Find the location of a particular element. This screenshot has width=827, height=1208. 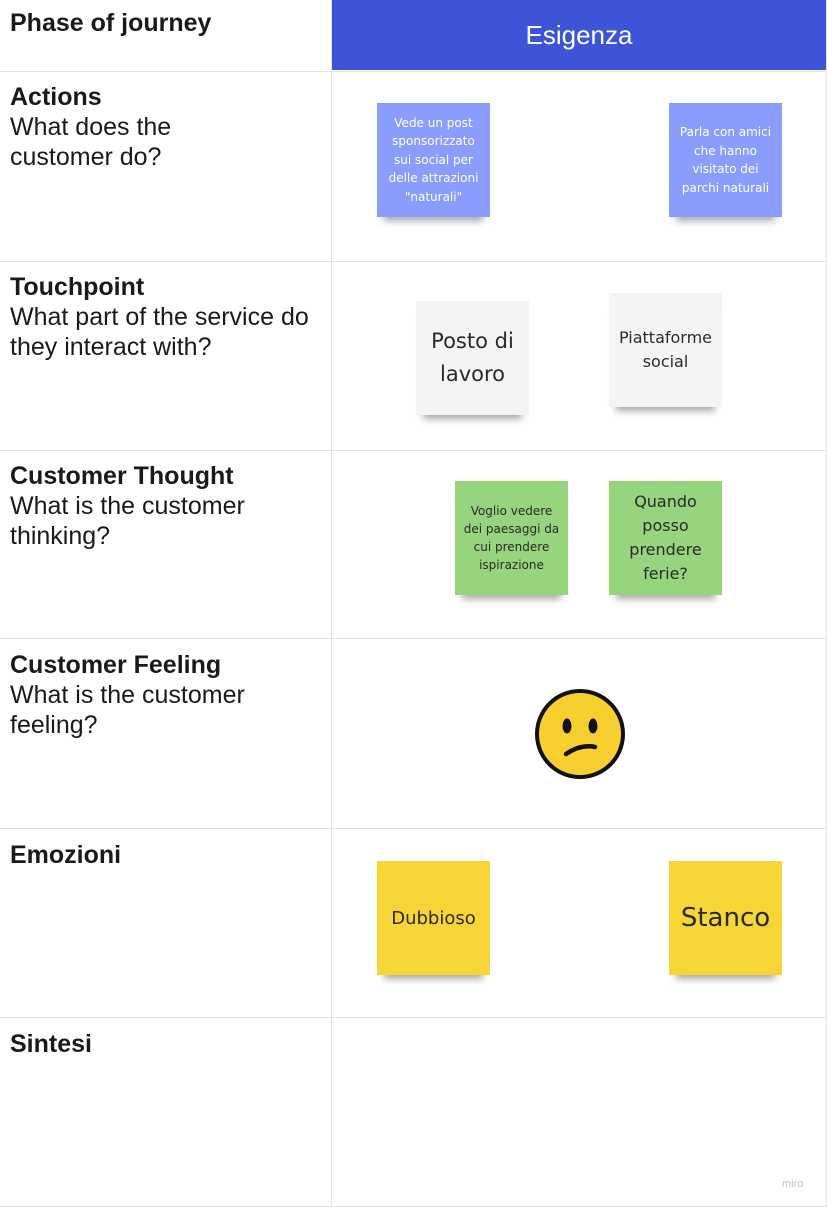

sticky-text: Dubbioso is located at coordinates (433, 918).